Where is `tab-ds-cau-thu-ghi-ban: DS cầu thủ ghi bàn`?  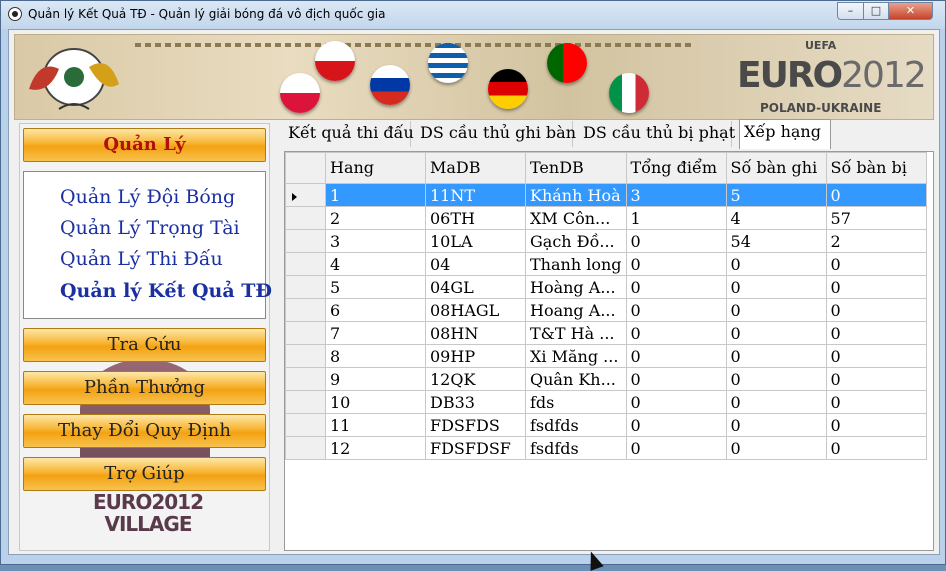
tab-ds-cau-thu-ghi-ban: DS cầu thủ ghi bàn is located at coordinates (496, 134).